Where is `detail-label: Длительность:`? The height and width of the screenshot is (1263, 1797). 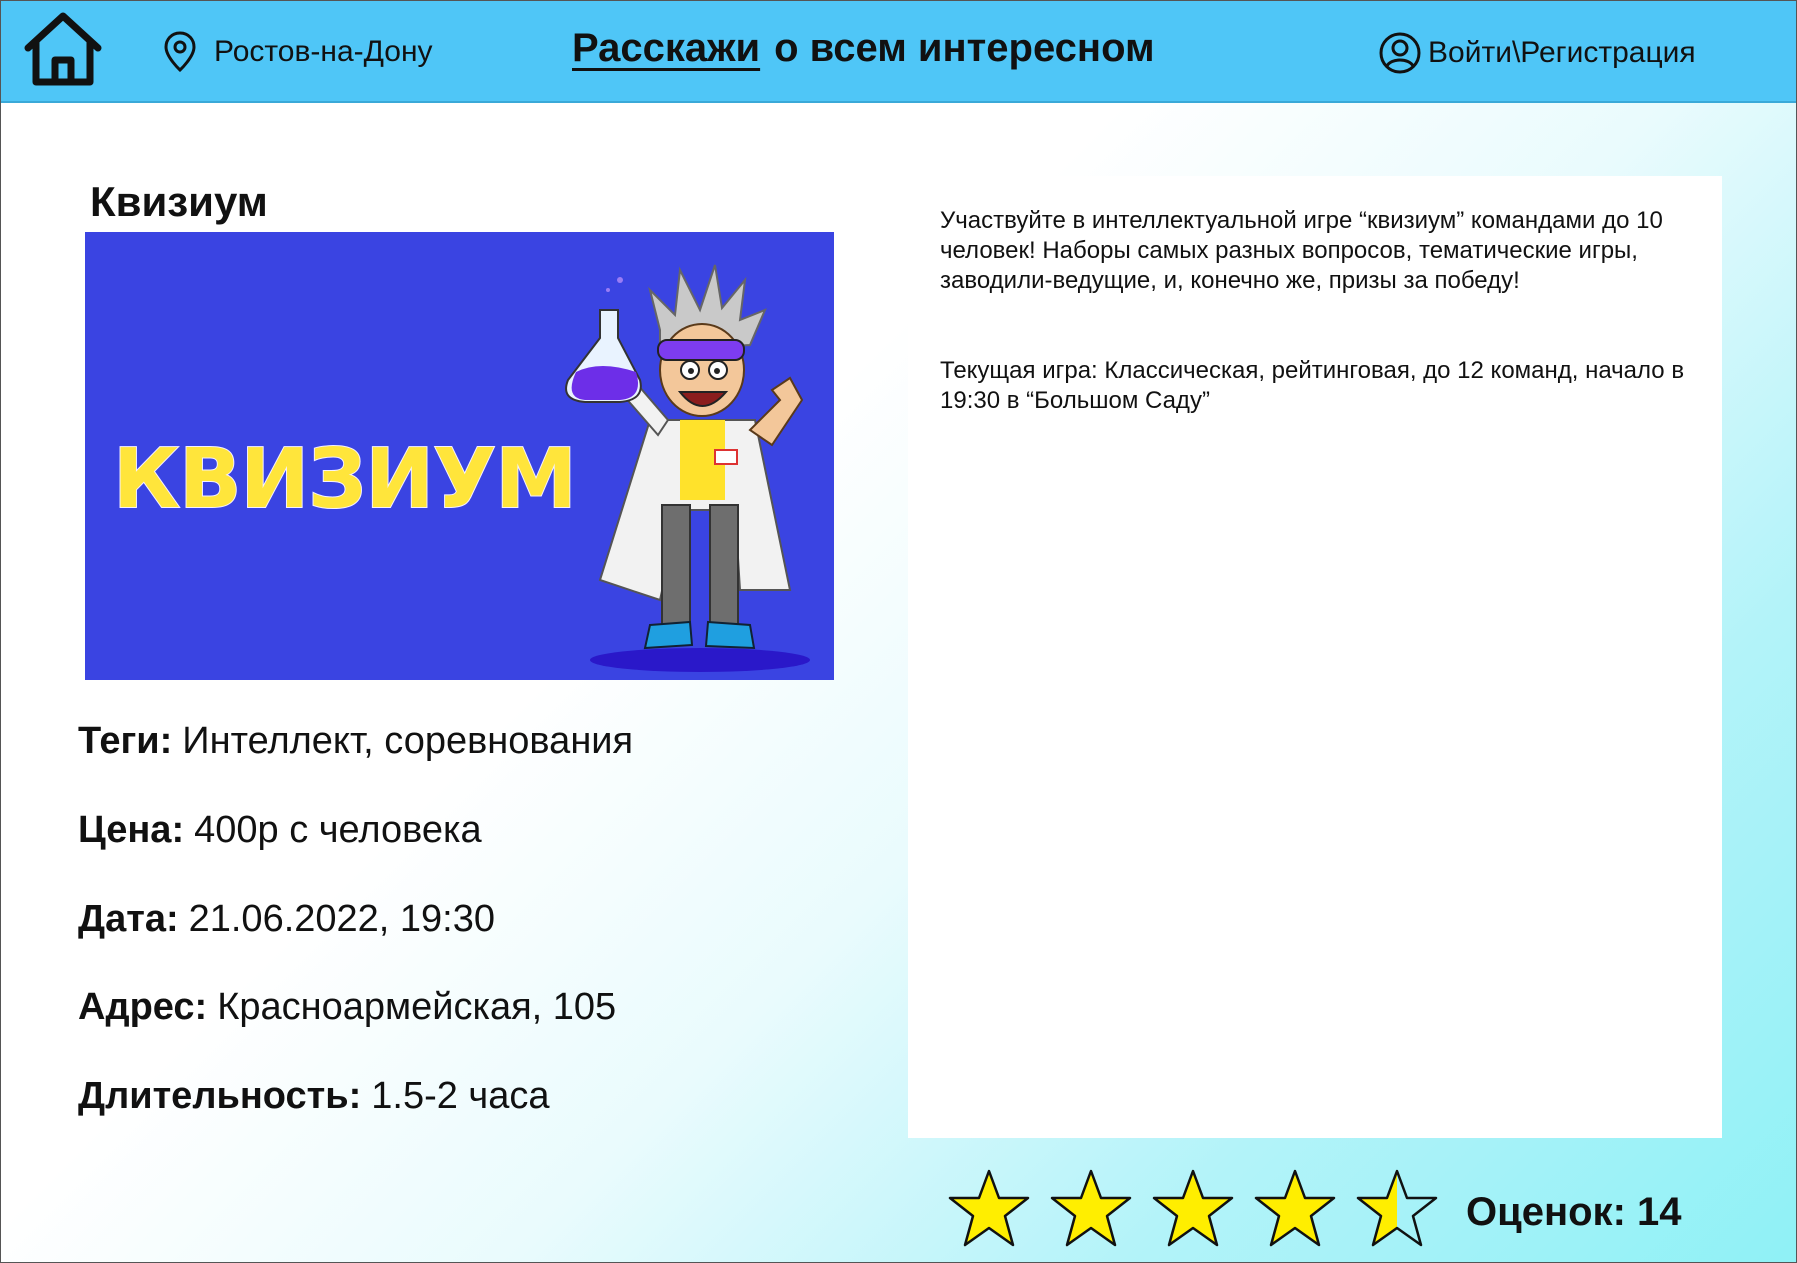
detail-label: Длительность: is located at coordinates (220, 1096).